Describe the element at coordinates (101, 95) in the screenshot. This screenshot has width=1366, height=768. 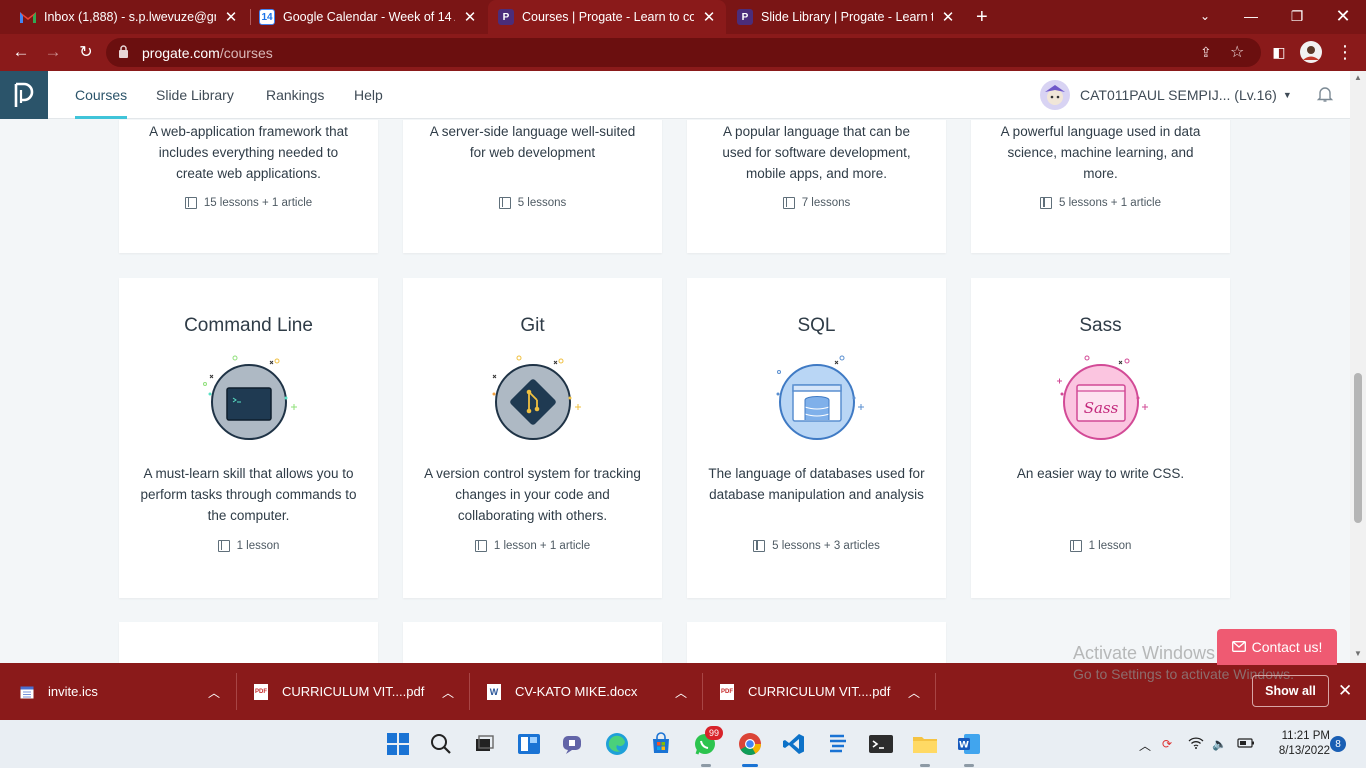
I see `nav-courses: Courses` at that location.